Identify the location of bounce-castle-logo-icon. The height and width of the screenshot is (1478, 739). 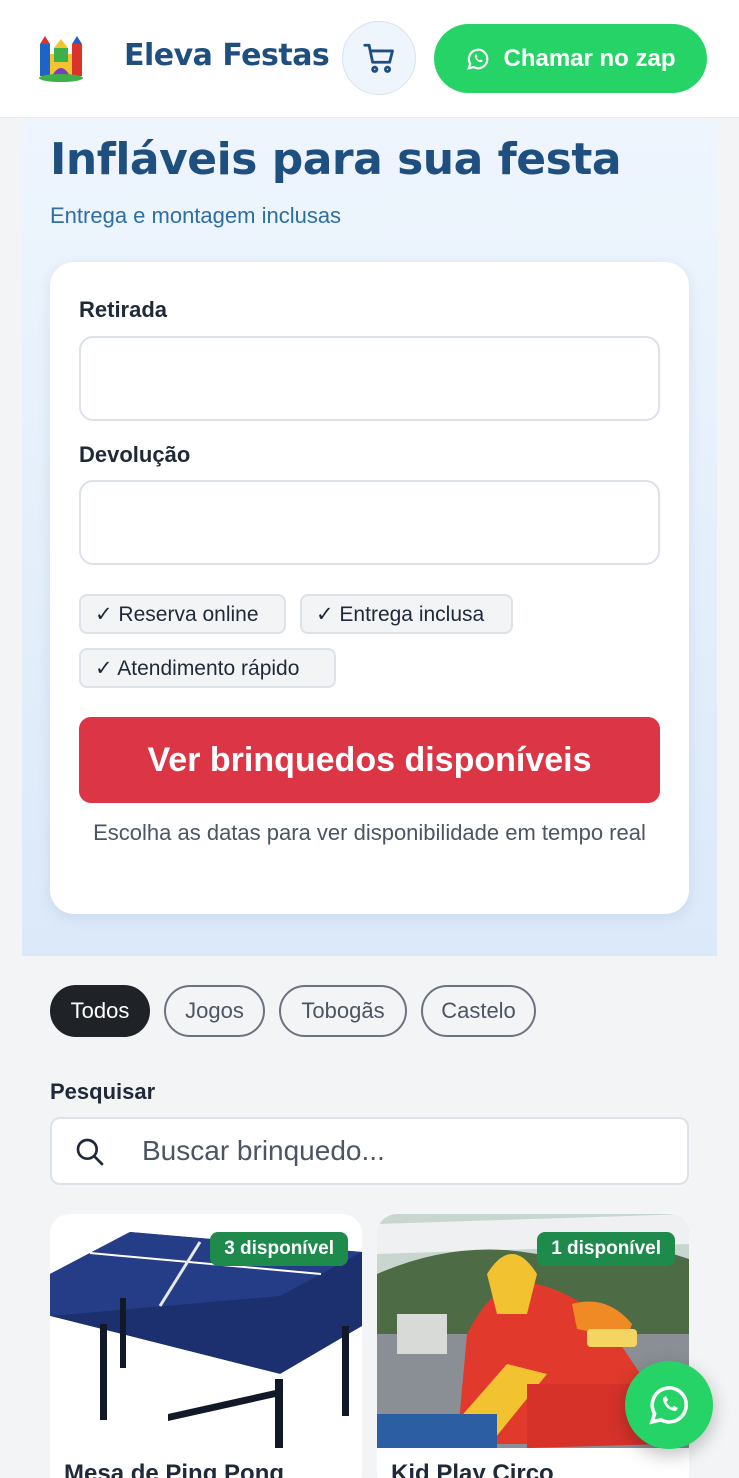
(61, 59).